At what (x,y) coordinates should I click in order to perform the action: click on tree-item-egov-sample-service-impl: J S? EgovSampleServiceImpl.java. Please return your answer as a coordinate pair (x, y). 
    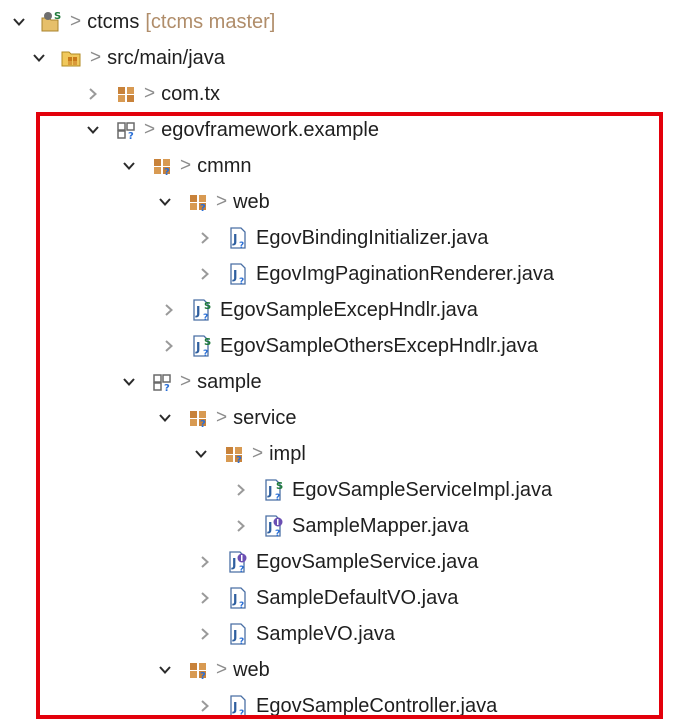
    Looking at the image, I should click on (339, 490).